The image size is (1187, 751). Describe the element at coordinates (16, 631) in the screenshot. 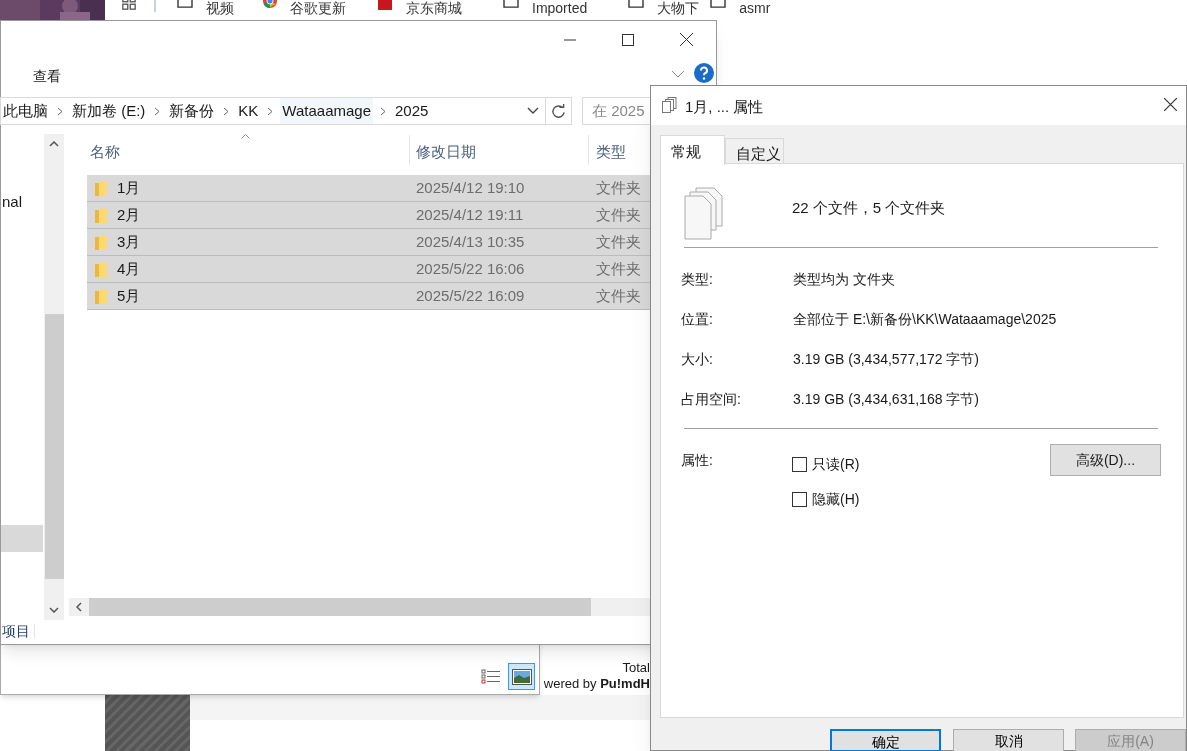

I see `status-text: 项目` at that location.